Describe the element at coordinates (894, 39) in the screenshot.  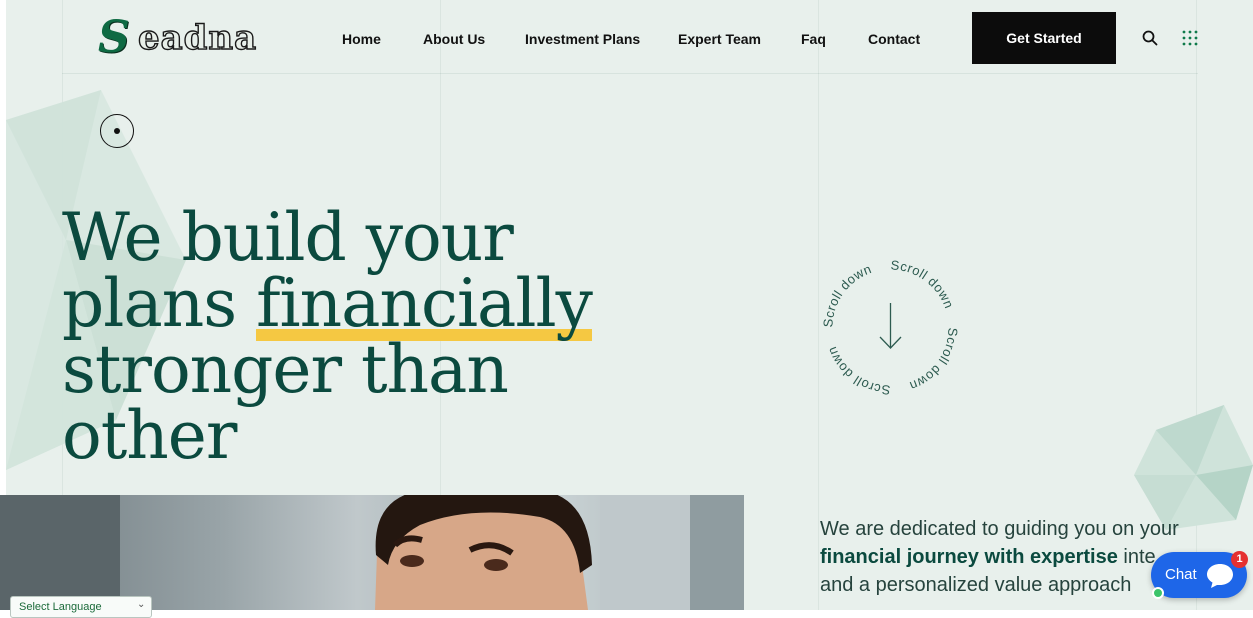
I see `nav-contact: Contact` at that location.